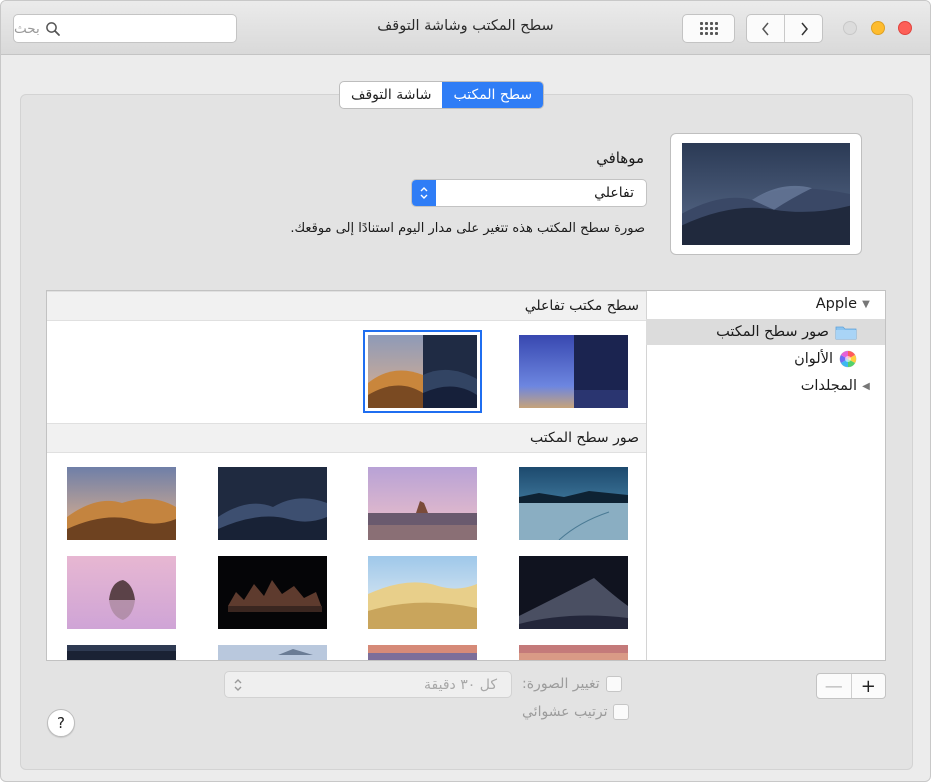 Image resolution: width=931 pixels, height=782 pixels. What do you see at coordinates (905, 28) in the screenshot?
I see `close-button` at bounding box center [905, 28].